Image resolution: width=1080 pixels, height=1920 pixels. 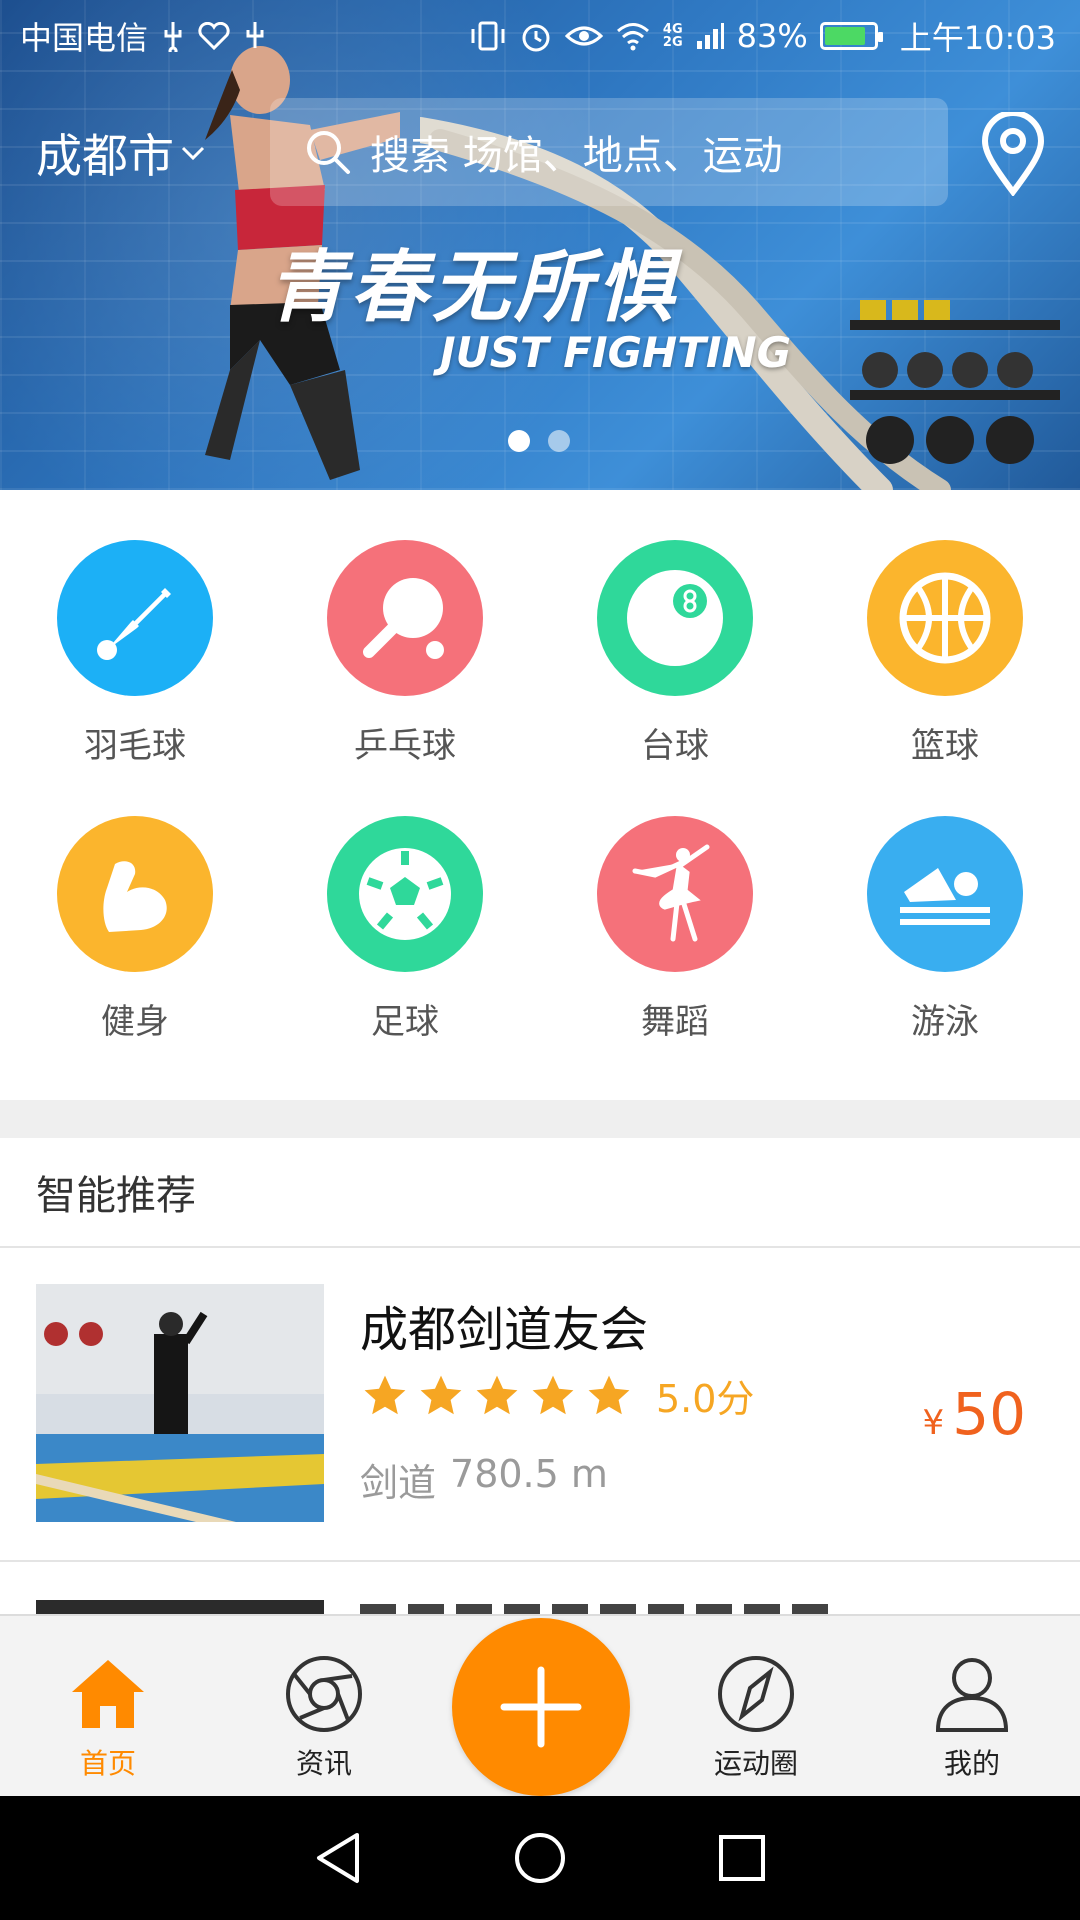 What do you see at coordinates (672, 42) in the screenshot?
I see `network-type-secondary-label: 2G` at bounding box center [672, 42].